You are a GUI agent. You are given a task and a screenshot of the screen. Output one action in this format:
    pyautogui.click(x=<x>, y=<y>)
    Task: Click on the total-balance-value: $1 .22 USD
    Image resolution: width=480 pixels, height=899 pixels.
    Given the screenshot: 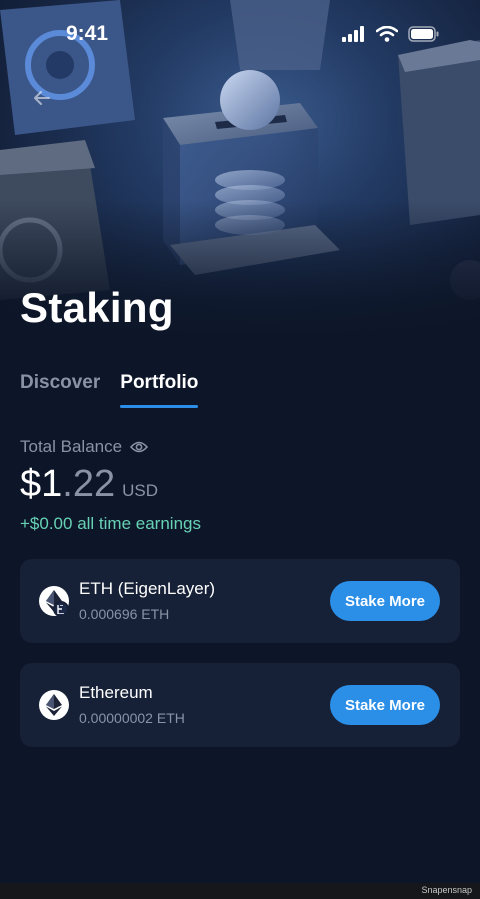 What is the action you would take?
    pyautogui.click(x=89, y=484)
    